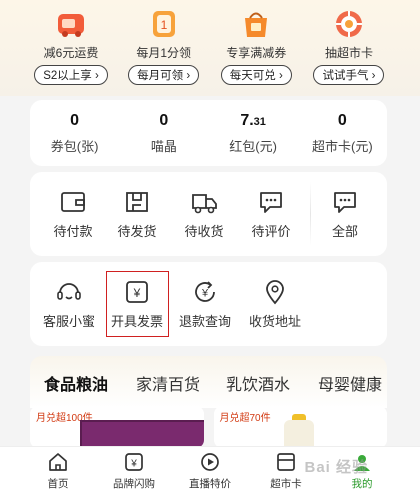  I want to click on order-all: 全部, so click(345, 214).